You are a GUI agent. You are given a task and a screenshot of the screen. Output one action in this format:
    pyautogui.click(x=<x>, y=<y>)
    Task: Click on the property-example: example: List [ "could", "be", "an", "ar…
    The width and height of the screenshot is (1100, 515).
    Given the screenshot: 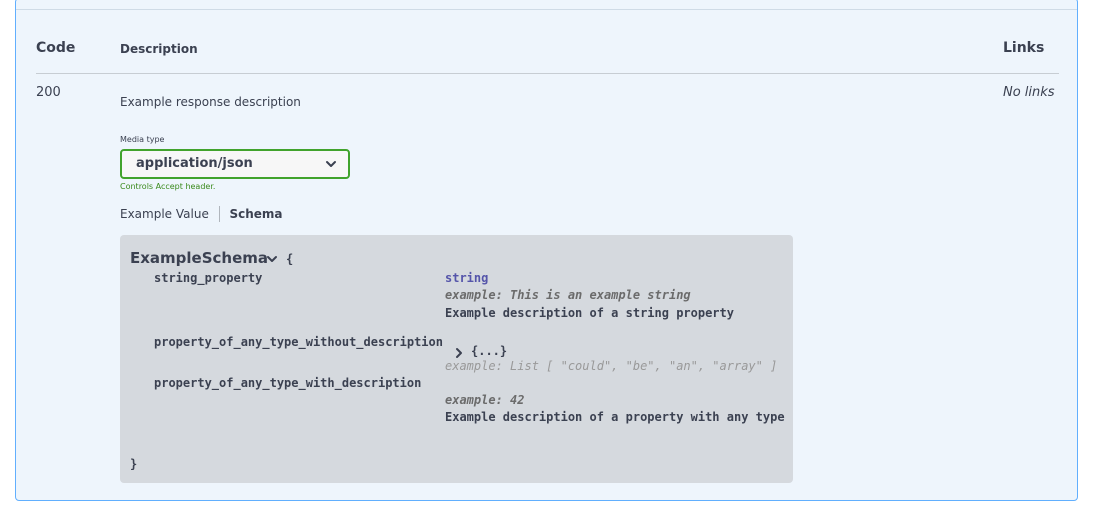 What is the action you would take?
    pyautogui.click(x=611, y=366)
    